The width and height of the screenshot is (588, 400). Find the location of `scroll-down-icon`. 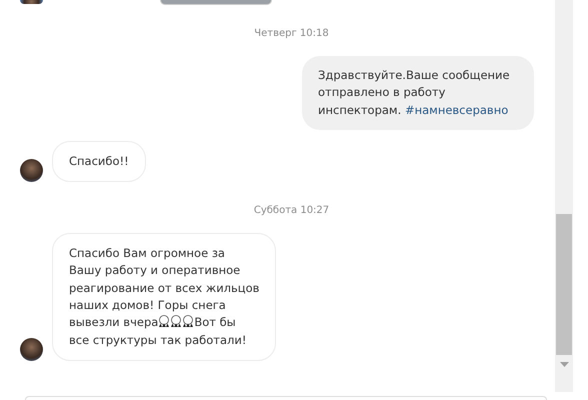

scroll-down-icon is located at coordinates (564, 364).